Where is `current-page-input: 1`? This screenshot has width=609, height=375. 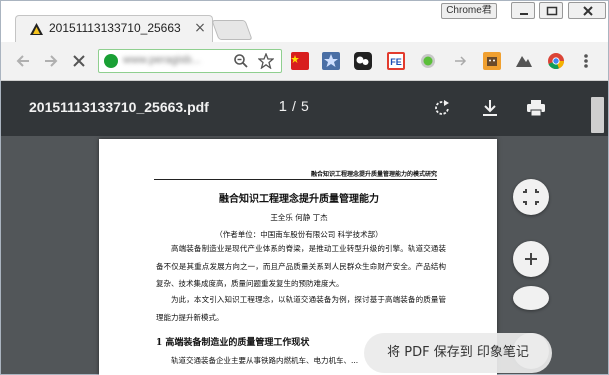 current-page-input: 1 is located at coordinates (279, 106).